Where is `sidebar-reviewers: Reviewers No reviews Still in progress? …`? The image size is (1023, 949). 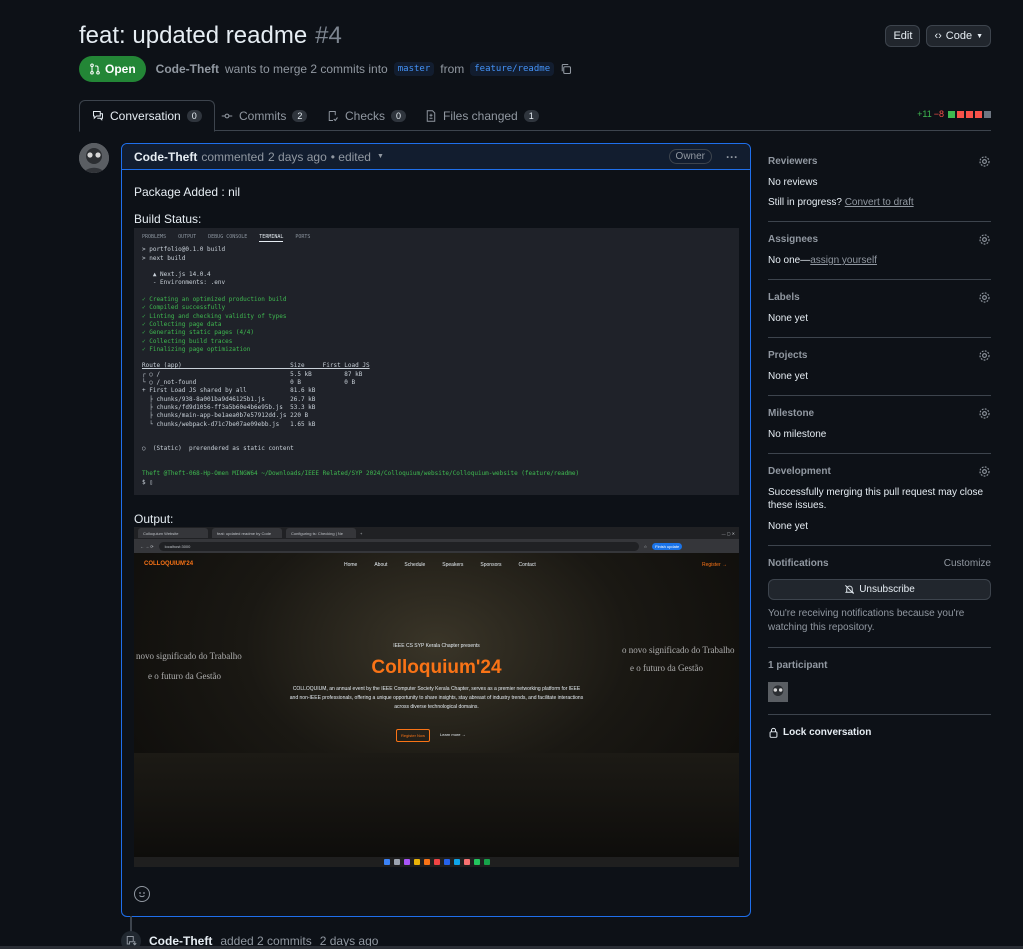 sidebar-reviewers: Reviewers No reviews Still in progress? … is located at coordinates (879, 186).